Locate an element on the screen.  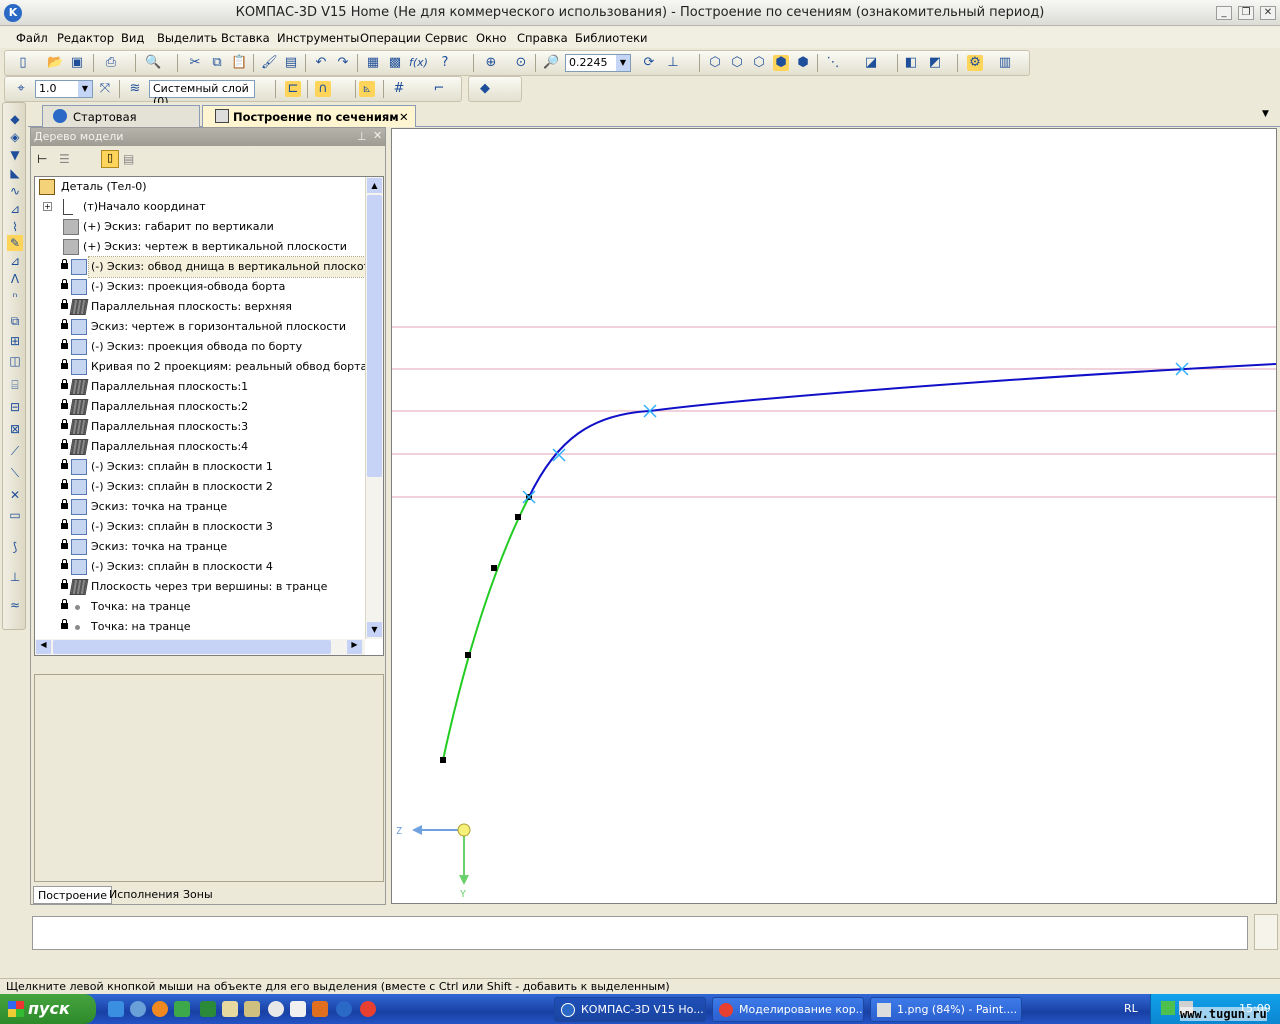
chrome-icon is located at coordinates (368, 1009).